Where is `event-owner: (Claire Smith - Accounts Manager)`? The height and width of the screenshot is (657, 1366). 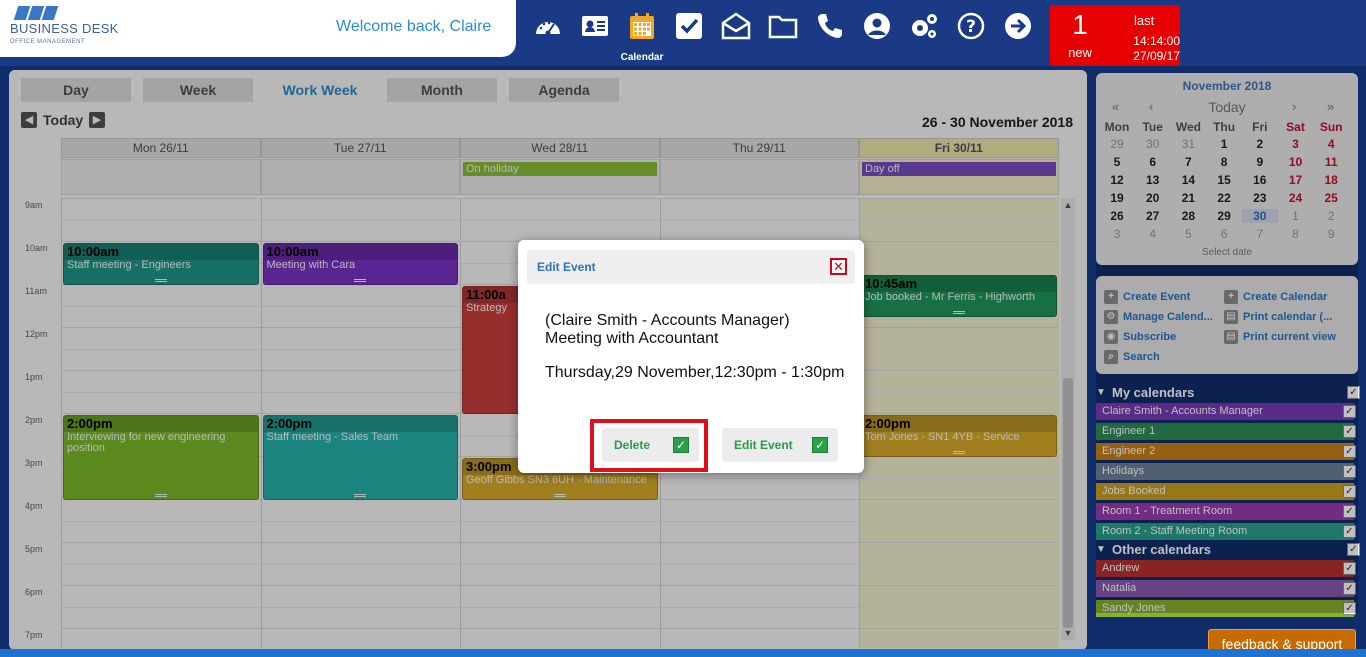
event-owner: (Claire Smith - Accounts Manager) is located at coordinates (667, 320).